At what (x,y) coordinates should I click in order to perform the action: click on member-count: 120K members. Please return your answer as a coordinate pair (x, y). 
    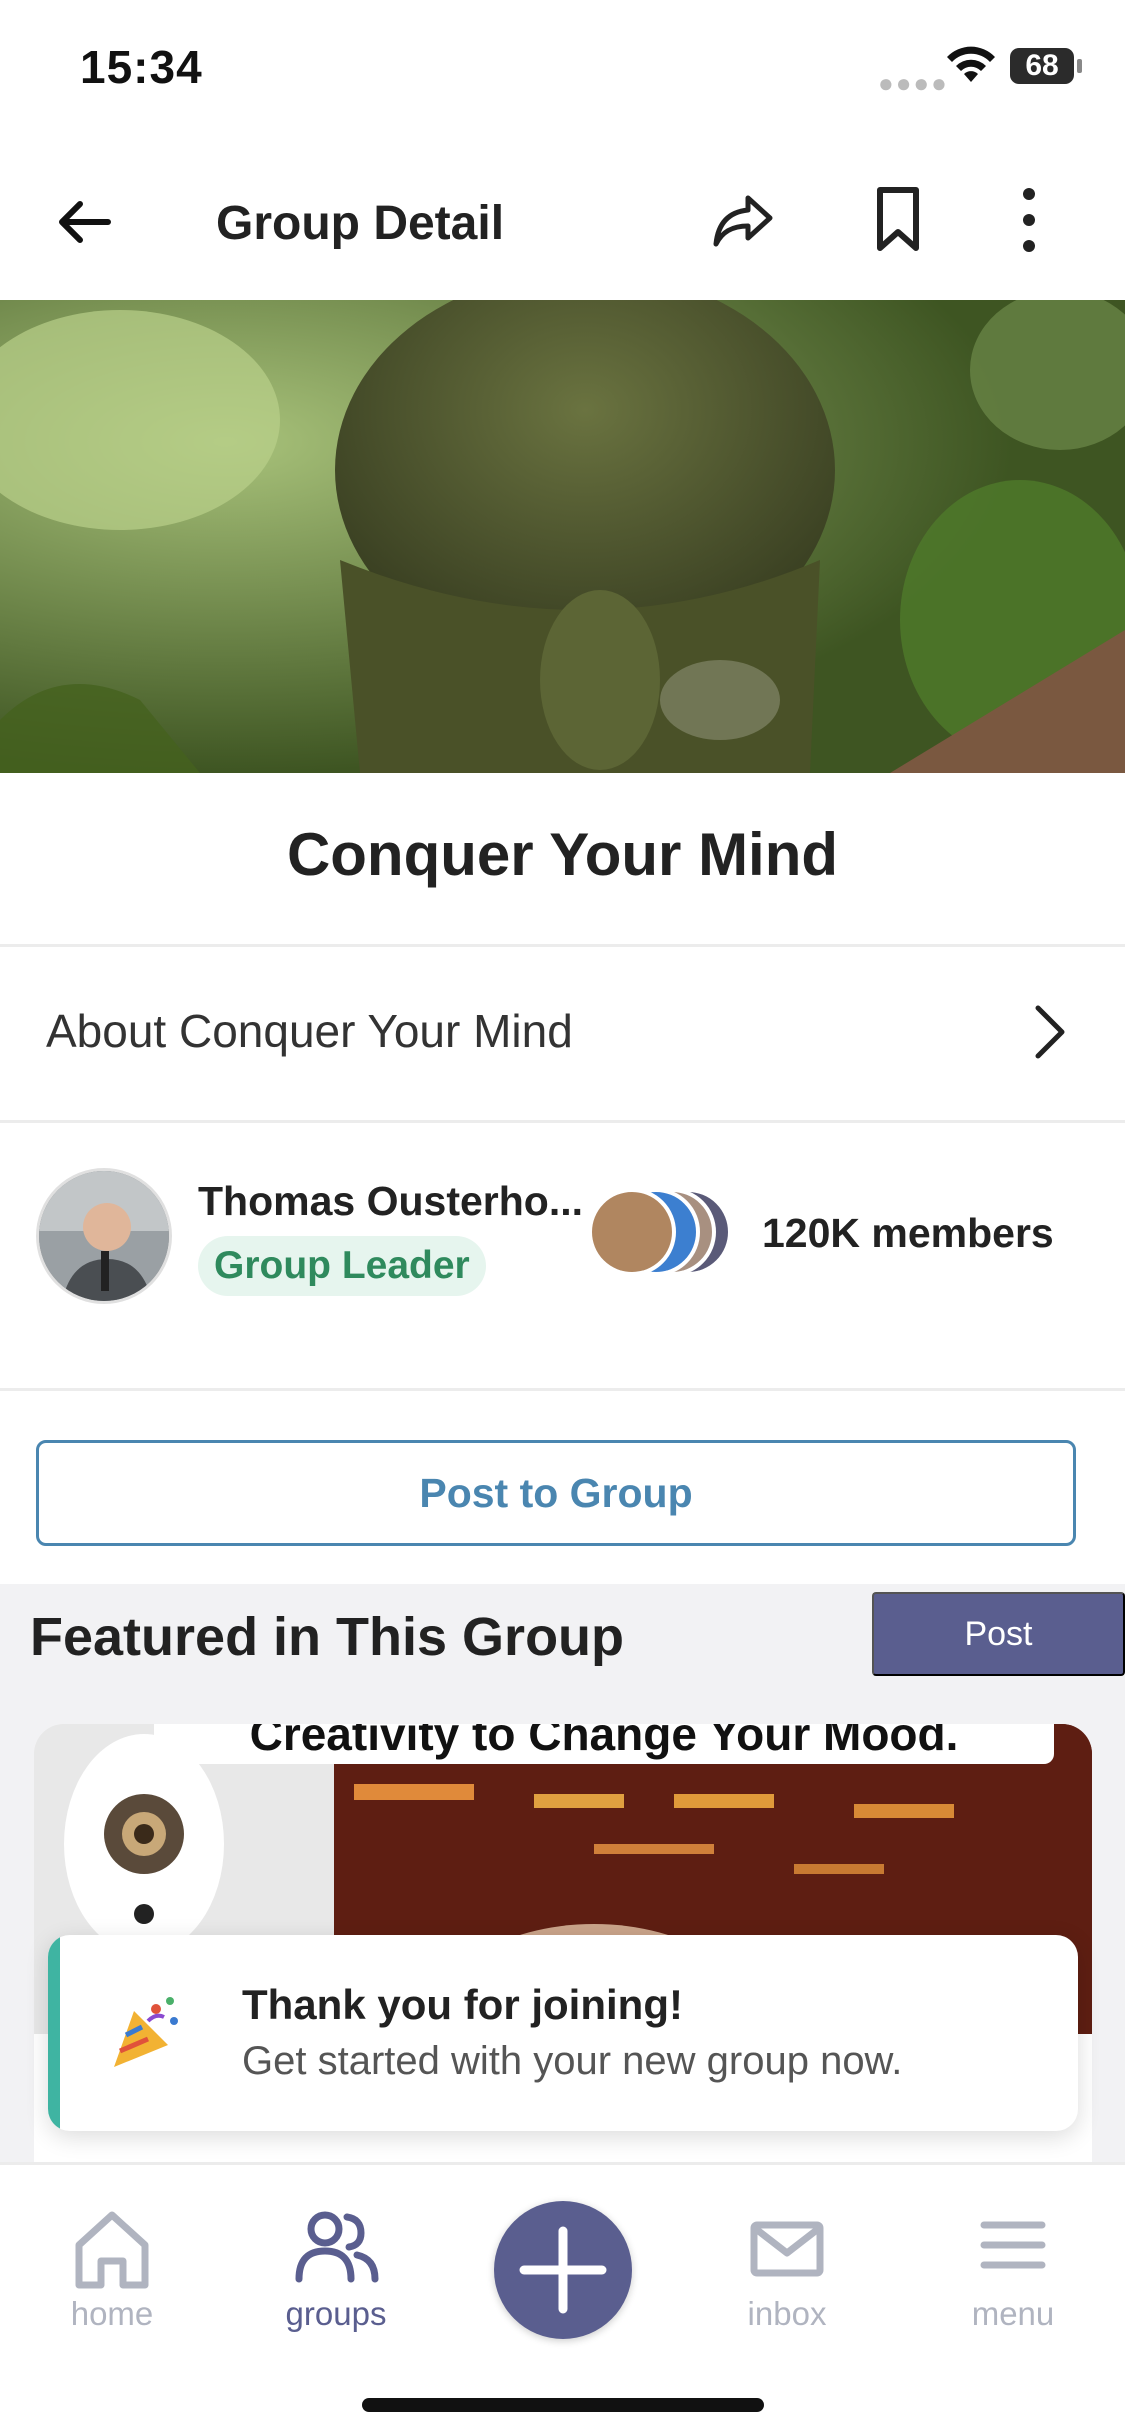
    Looking at the image, I should click on (908, 1233).